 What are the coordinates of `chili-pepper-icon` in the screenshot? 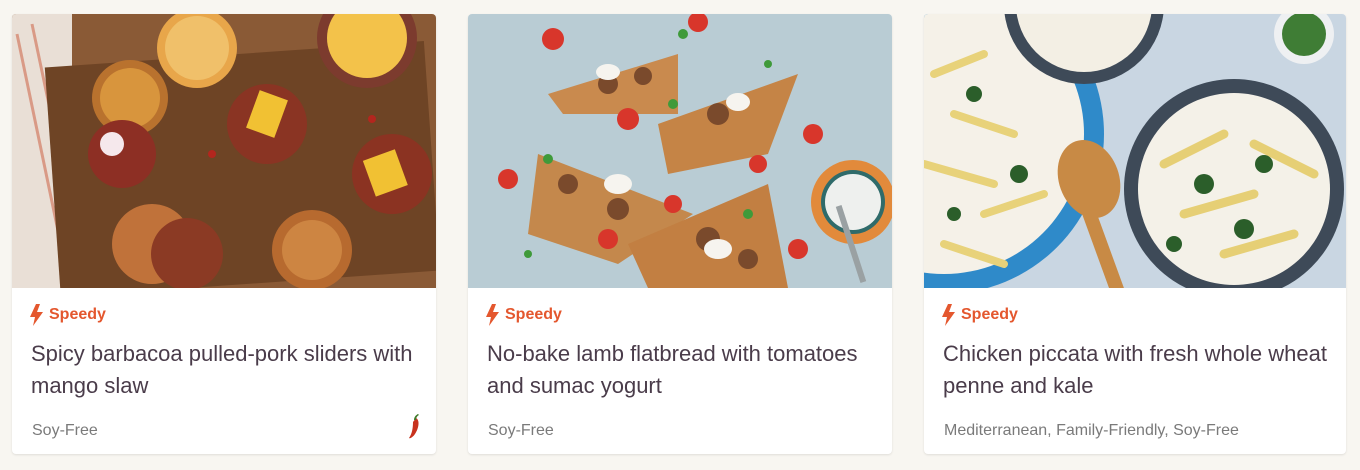 It's located at (416, 427).